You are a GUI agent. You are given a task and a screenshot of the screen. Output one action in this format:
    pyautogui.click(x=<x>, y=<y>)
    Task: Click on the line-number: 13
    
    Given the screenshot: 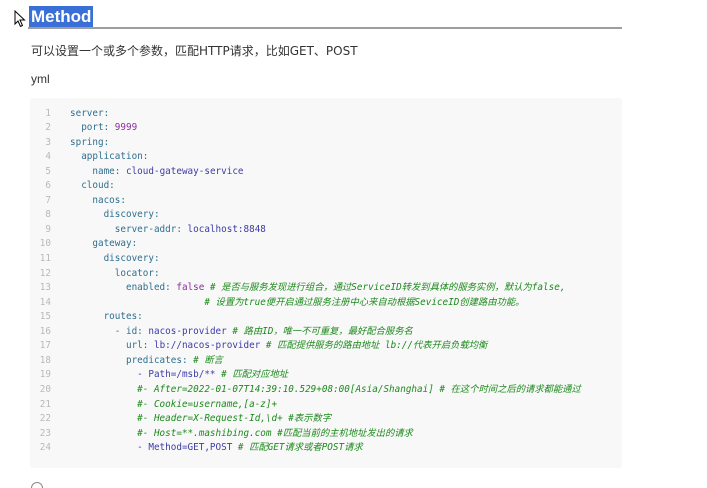 What is the action you would take?
    pyautogui.click(x=45, y=288)
    